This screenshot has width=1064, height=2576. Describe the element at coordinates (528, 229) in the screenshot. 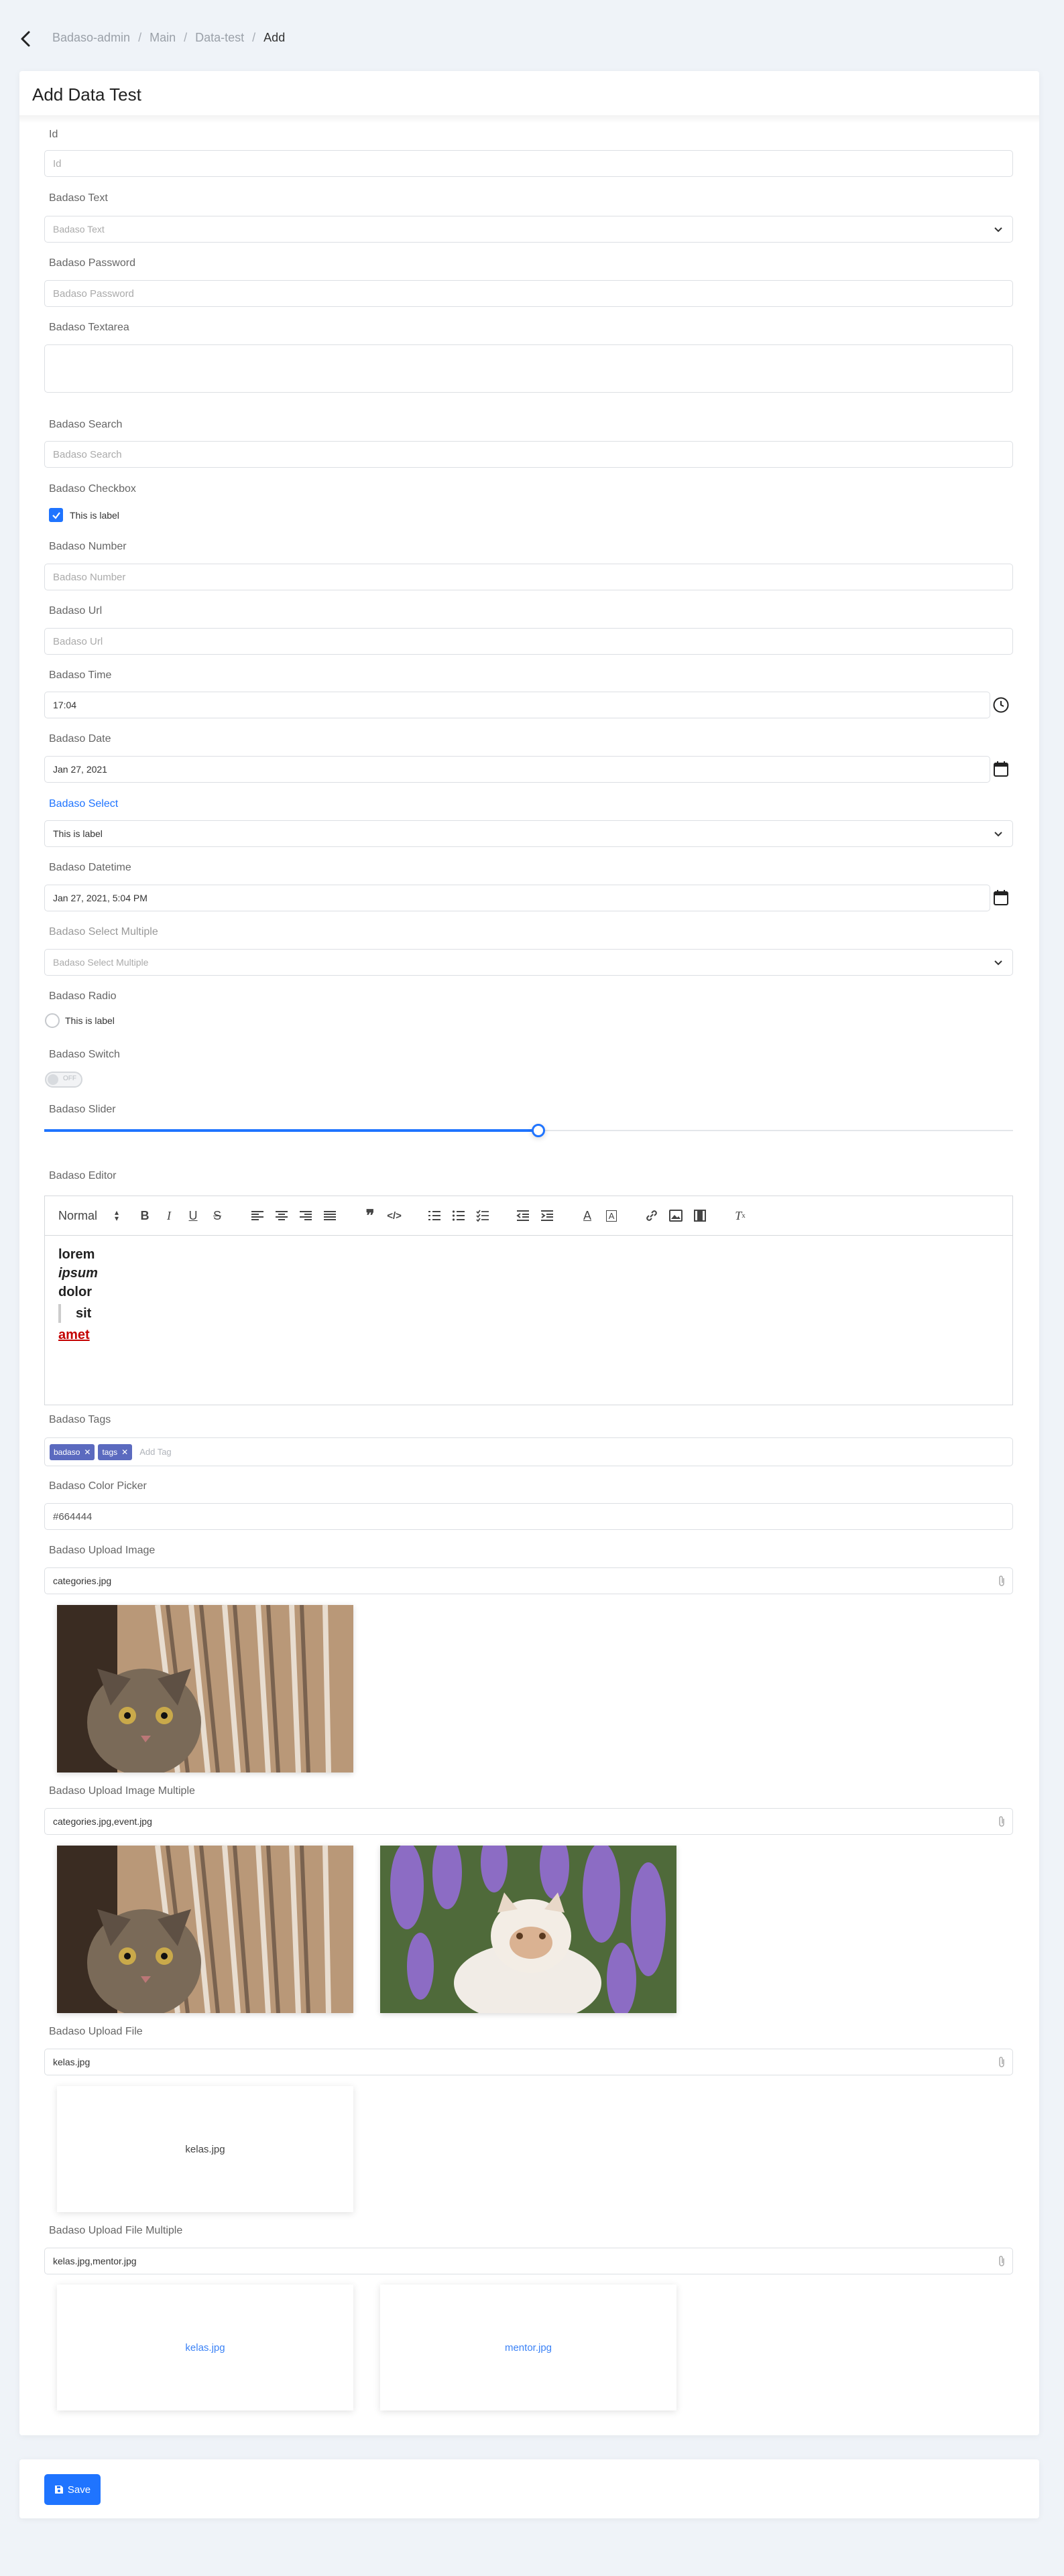

I see `text-select: Badaso Text` at that location.